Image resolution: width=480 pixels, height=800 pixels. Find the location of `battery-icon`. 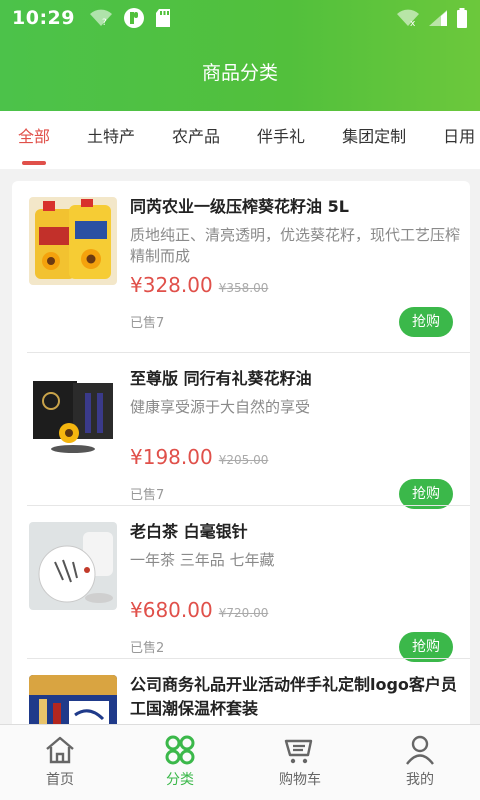

battery-icon is located at coordinates (462, 18).